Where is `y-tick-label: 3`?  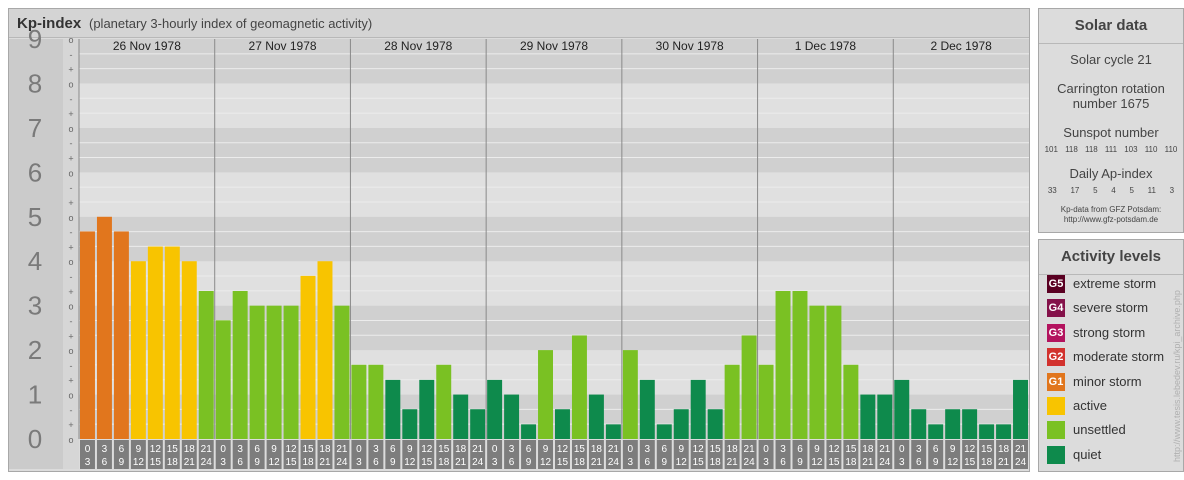 y-tick-label: 3 is located at coordinates (35, 306).